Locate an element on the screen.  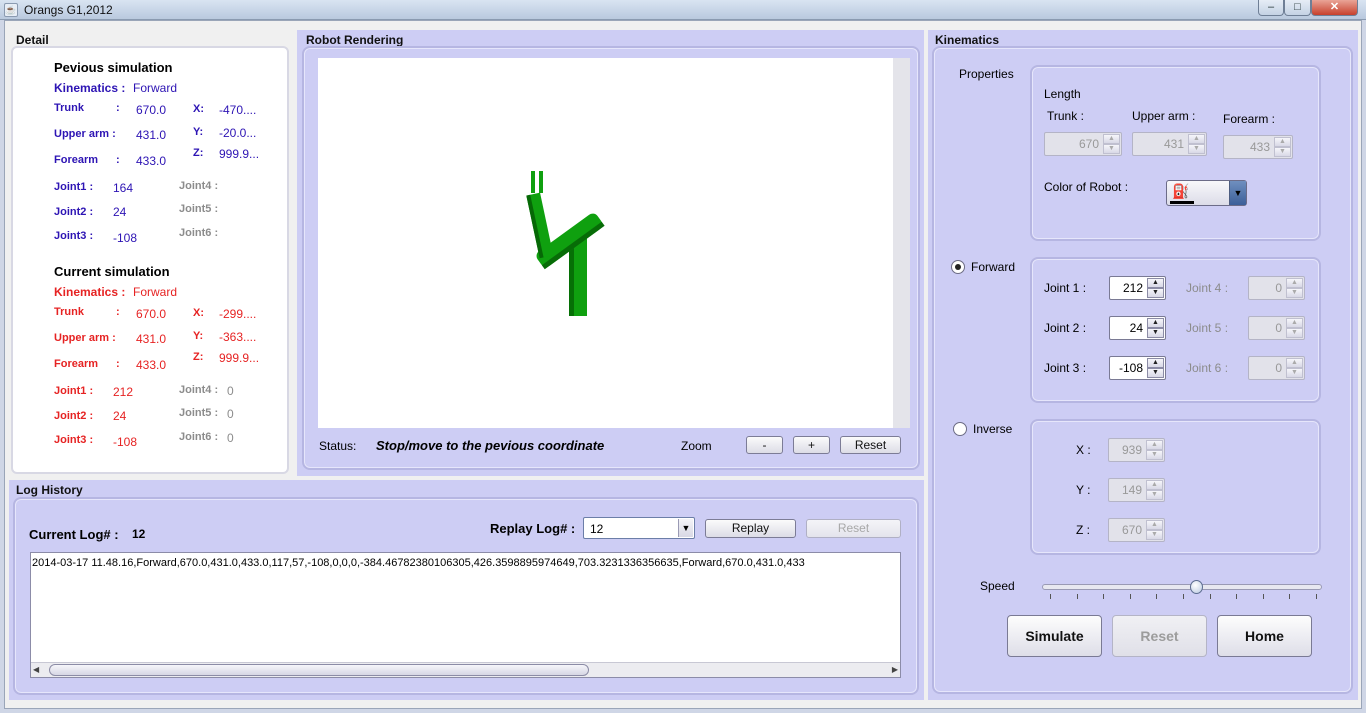
joint1-value: 212 is located at coordinates (1132, 288).